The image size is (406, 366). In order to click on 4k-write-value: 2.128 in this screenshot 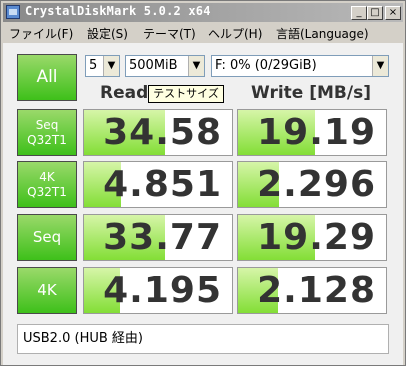, I will do `click(312, 290)`.